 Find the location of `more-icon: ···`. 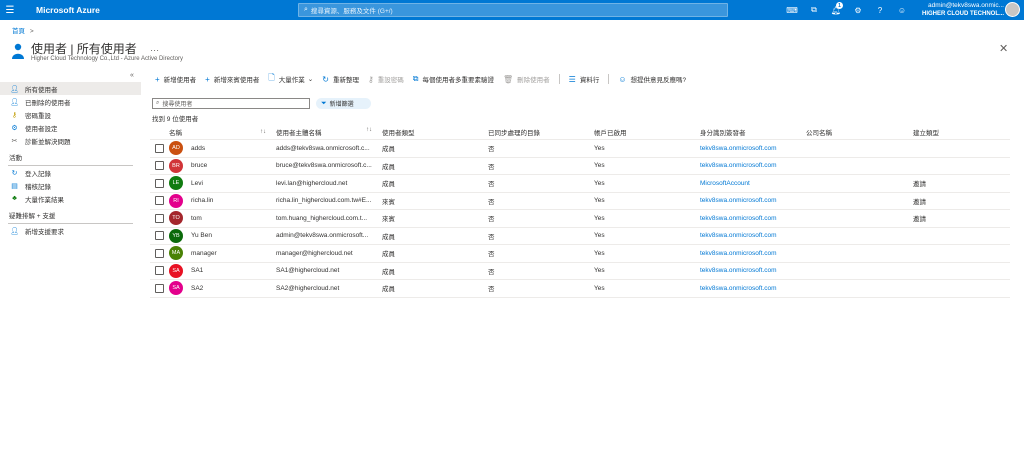

more-icon: ··· is located at coordinates (154, 50).